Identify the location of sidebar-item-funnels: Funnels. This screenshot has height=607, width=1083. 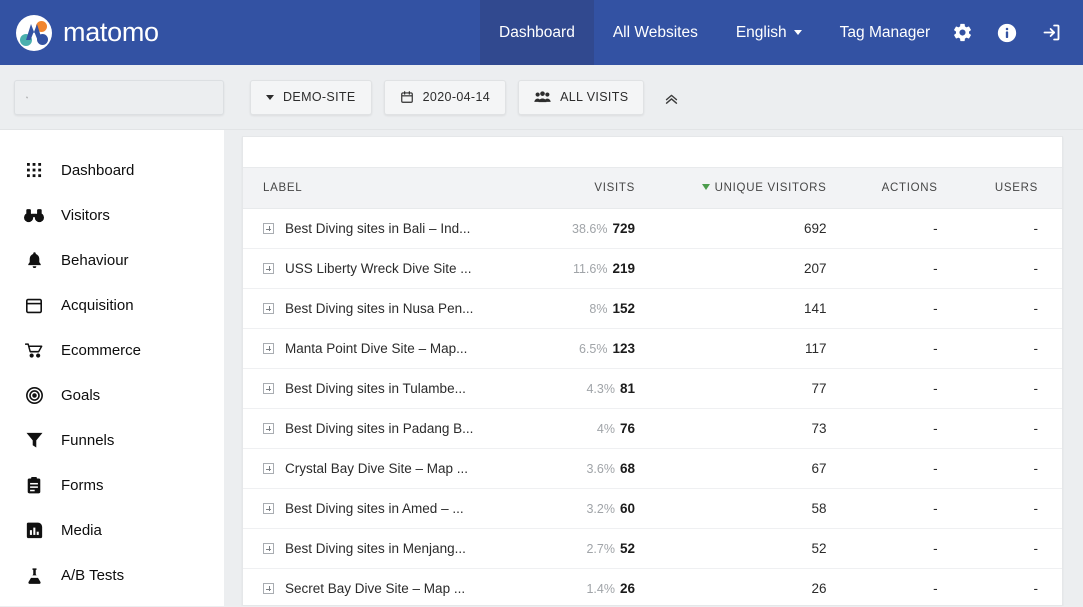
(112, 440).